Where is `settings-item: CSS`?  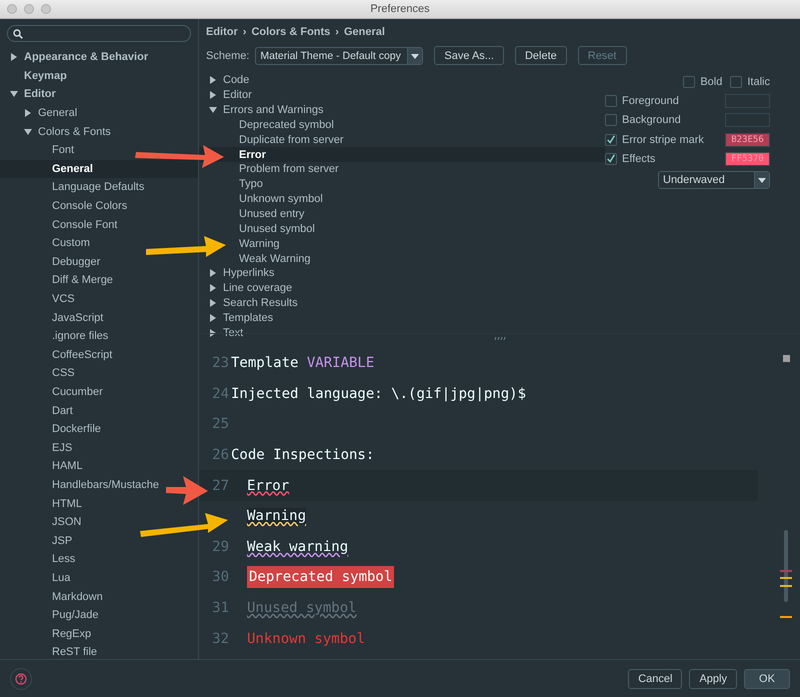
settings-item: CSS is located at coordinates (38, 373).